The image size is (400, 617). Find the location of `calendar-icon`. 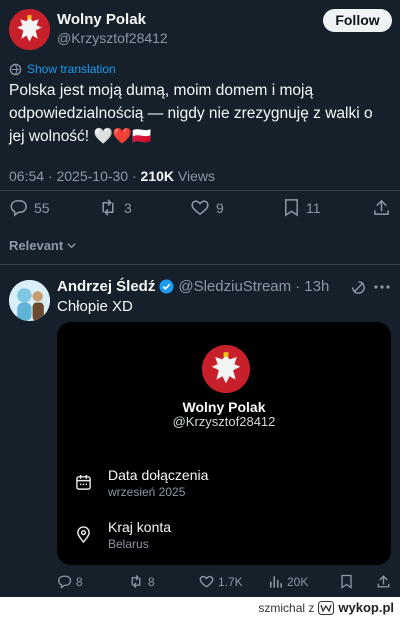

calendar-icon is located at coordinates (83, 482).